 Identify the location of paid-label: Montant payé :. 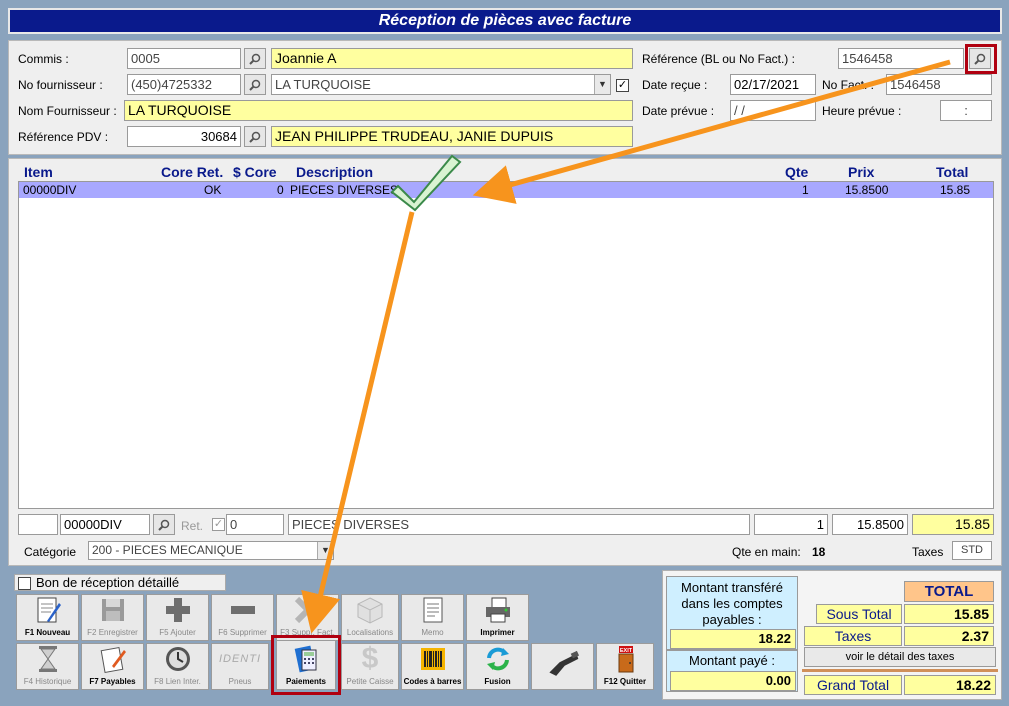
(732, 660).